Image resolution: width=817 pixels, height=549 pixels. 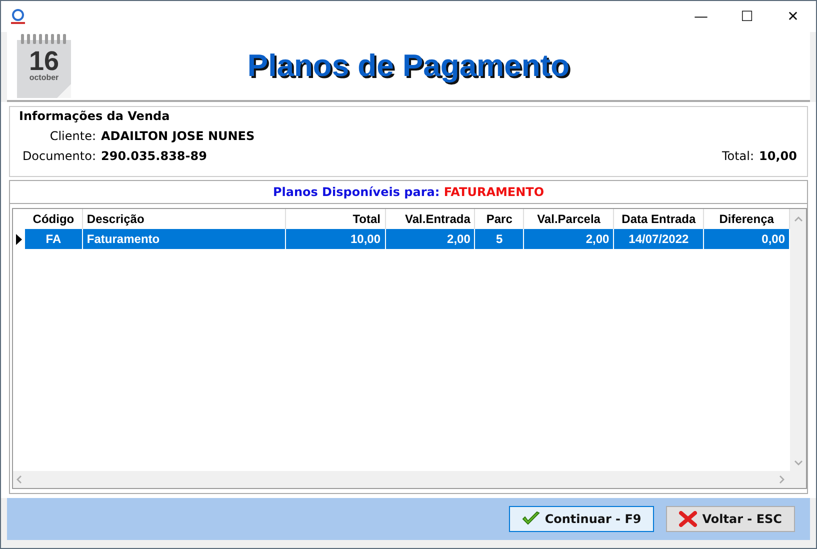 I want to click on current-row-icon, so click(x=19, y=239).